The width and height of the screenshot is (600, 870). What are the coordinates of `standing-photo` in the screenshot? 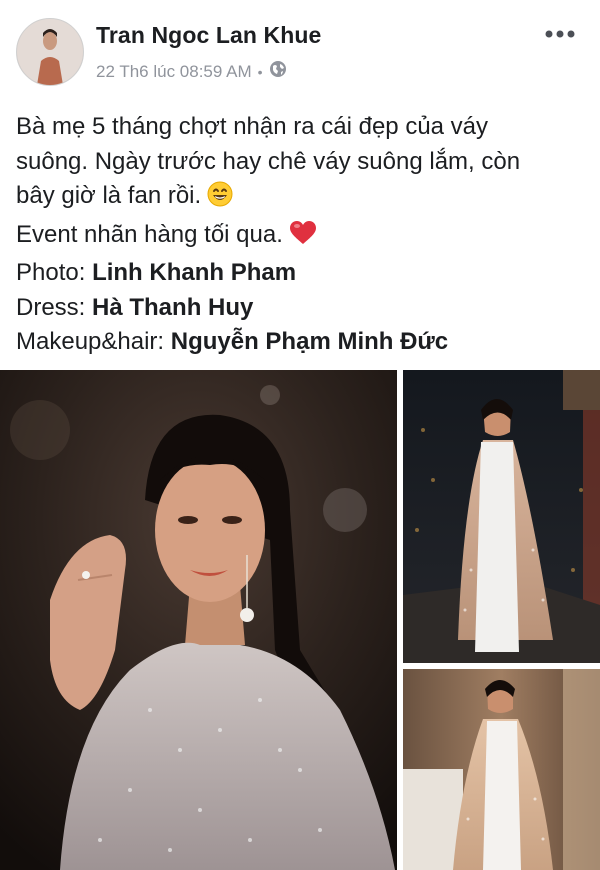 It's located at (501, 769).